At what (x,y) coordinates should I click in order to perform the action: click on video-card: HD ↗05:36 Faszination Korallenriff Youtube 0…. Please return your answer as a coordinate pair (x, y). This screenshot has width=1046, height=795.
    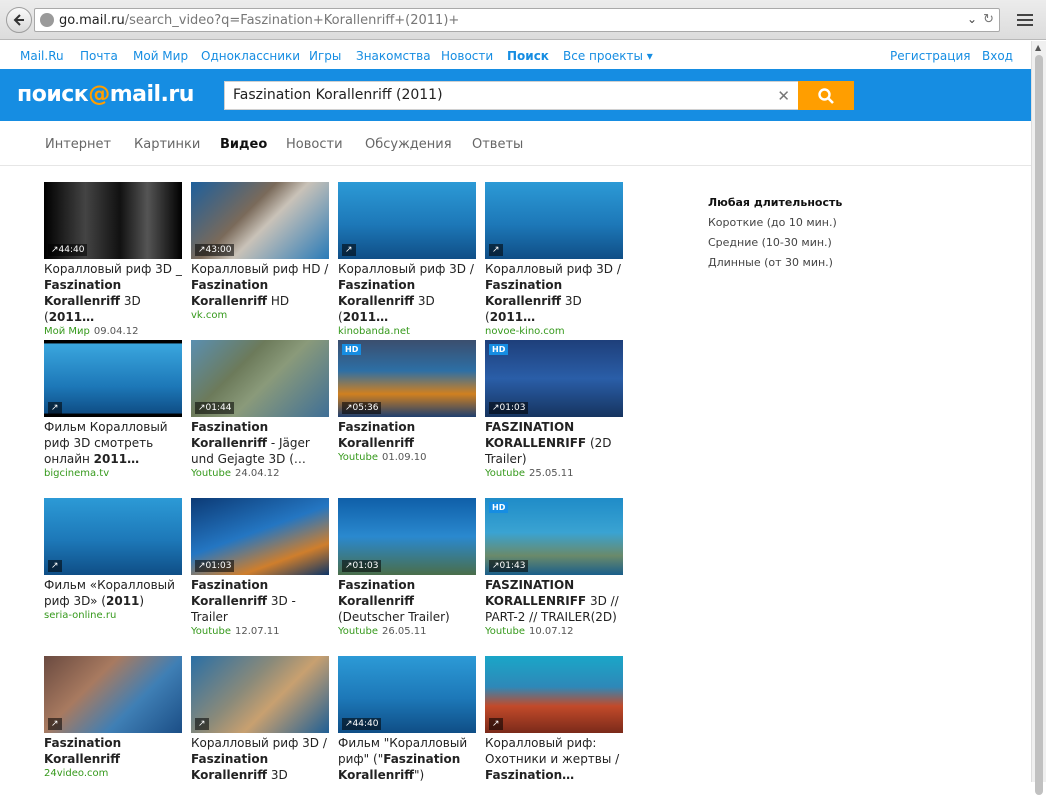
    Looking at the image, I should click on (408, 401).